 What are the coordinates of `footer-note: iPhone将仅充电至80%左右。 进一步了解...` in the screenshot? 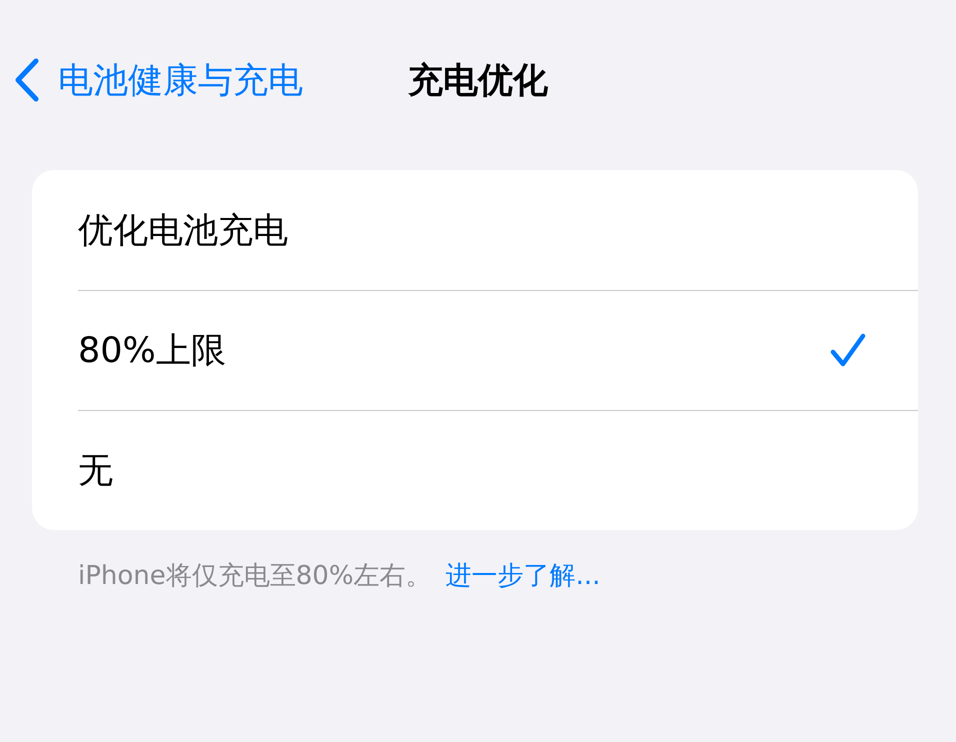 It's located at (340, 576).